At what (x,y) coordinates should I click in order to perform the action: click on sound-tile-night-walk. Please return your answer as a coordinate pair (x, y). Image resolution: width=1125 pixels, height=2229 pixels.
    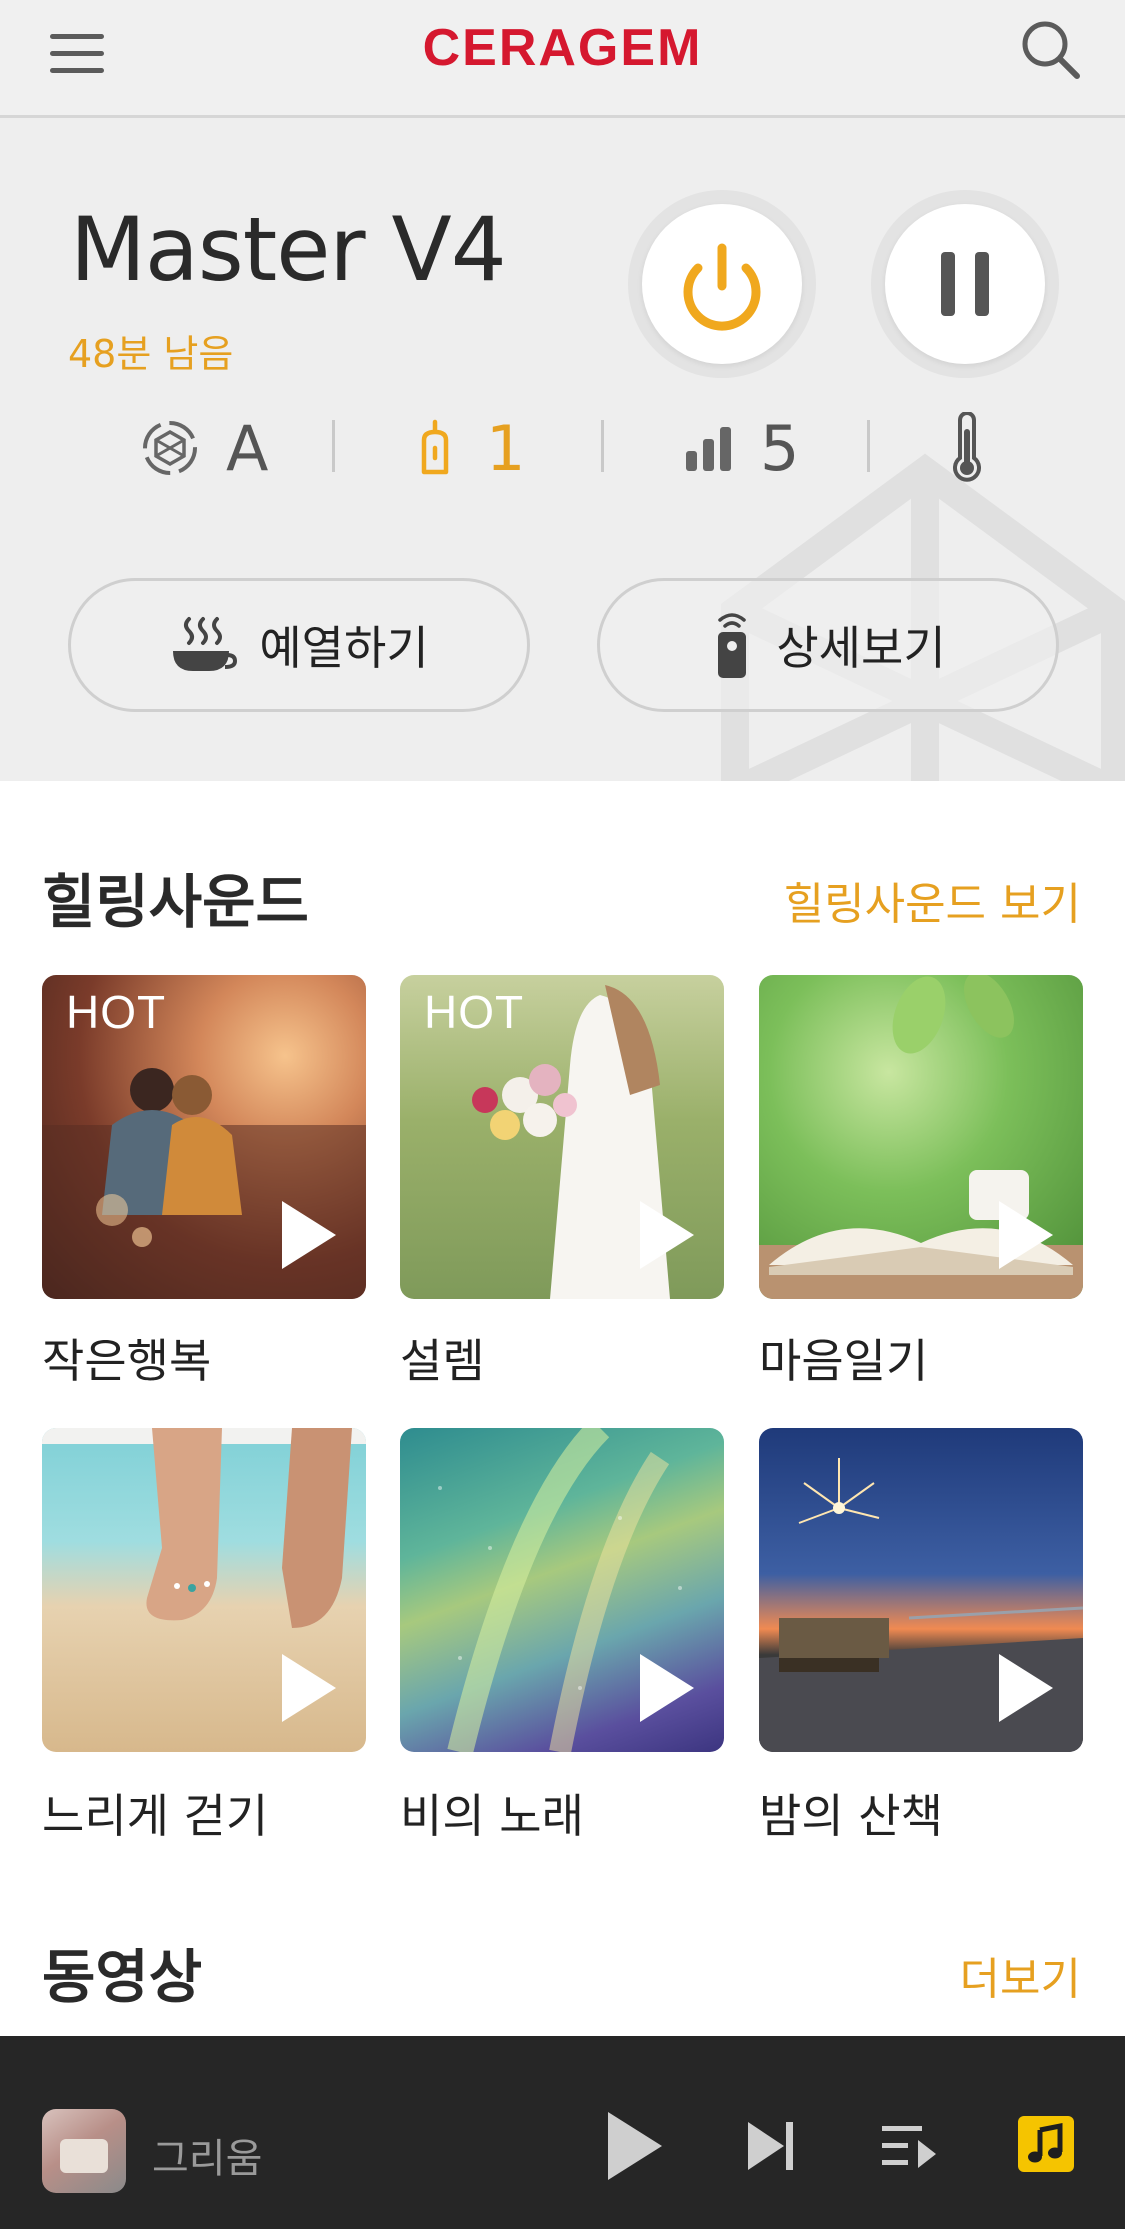
    Looking at the image, I should click on (921, 1590).